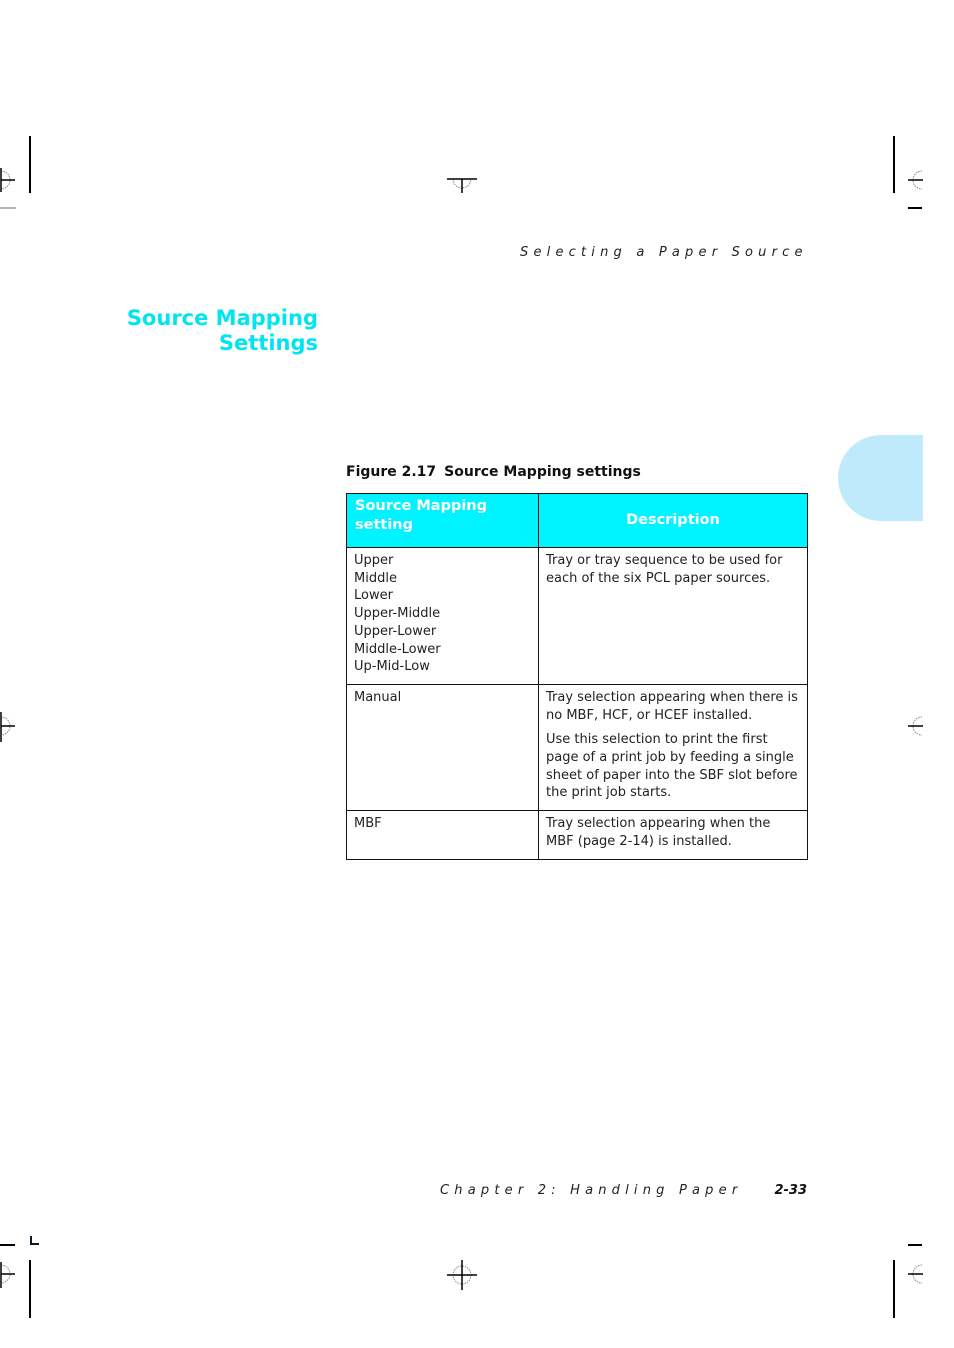 This screenshot has width=954, height=1348. What do you see at coordinates (209, 331) in the screenshot?
I see `section-title: Source Mapping Settings` at bounding box center [209, 331].